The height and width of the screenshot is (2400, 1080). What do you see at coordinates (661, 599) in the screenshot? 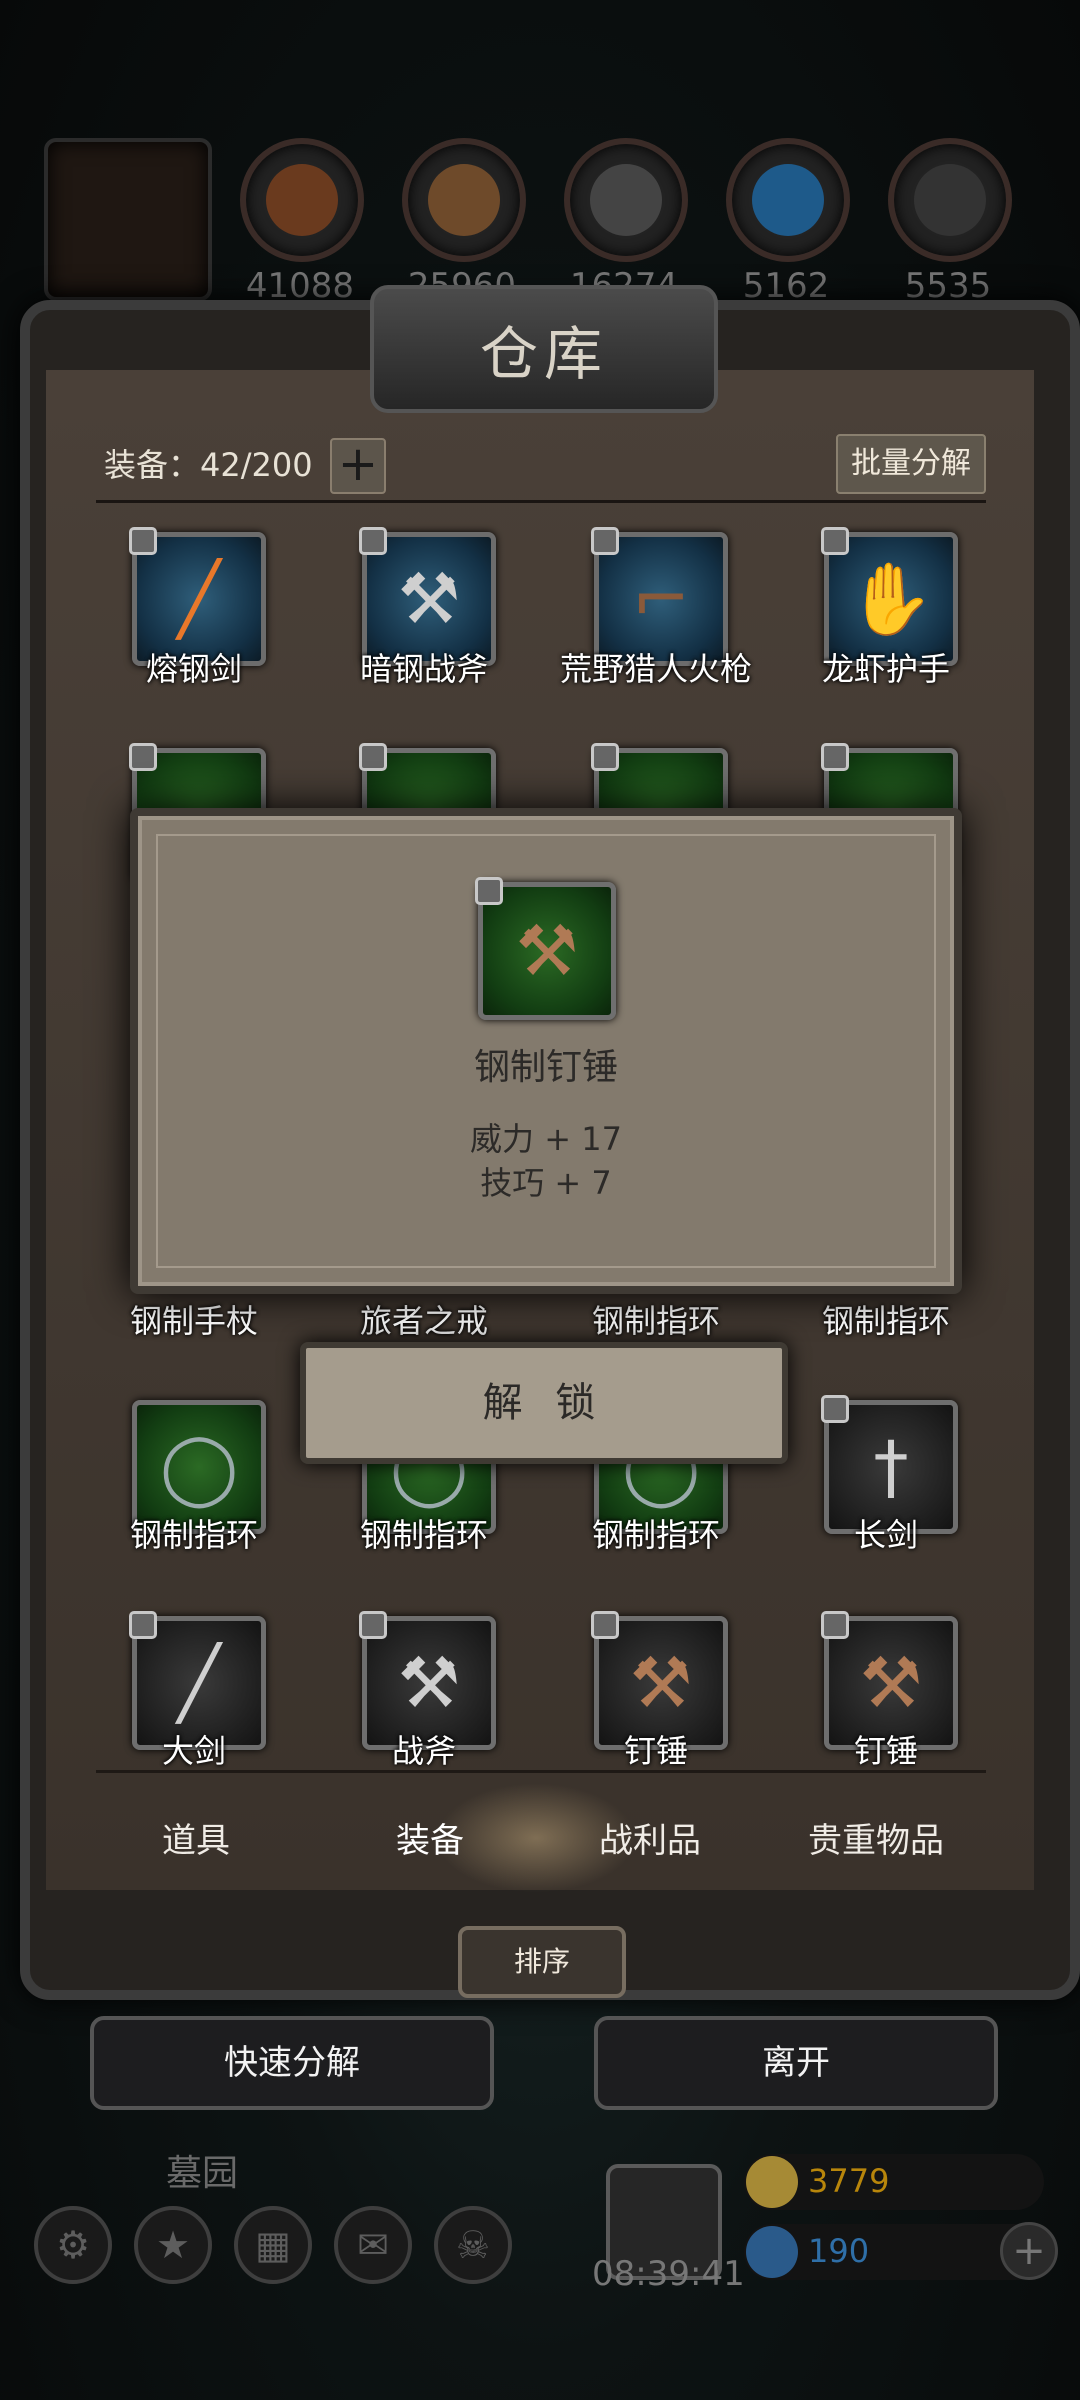
I see `musket-icon: ⌐` at bounding box center [661, 599].